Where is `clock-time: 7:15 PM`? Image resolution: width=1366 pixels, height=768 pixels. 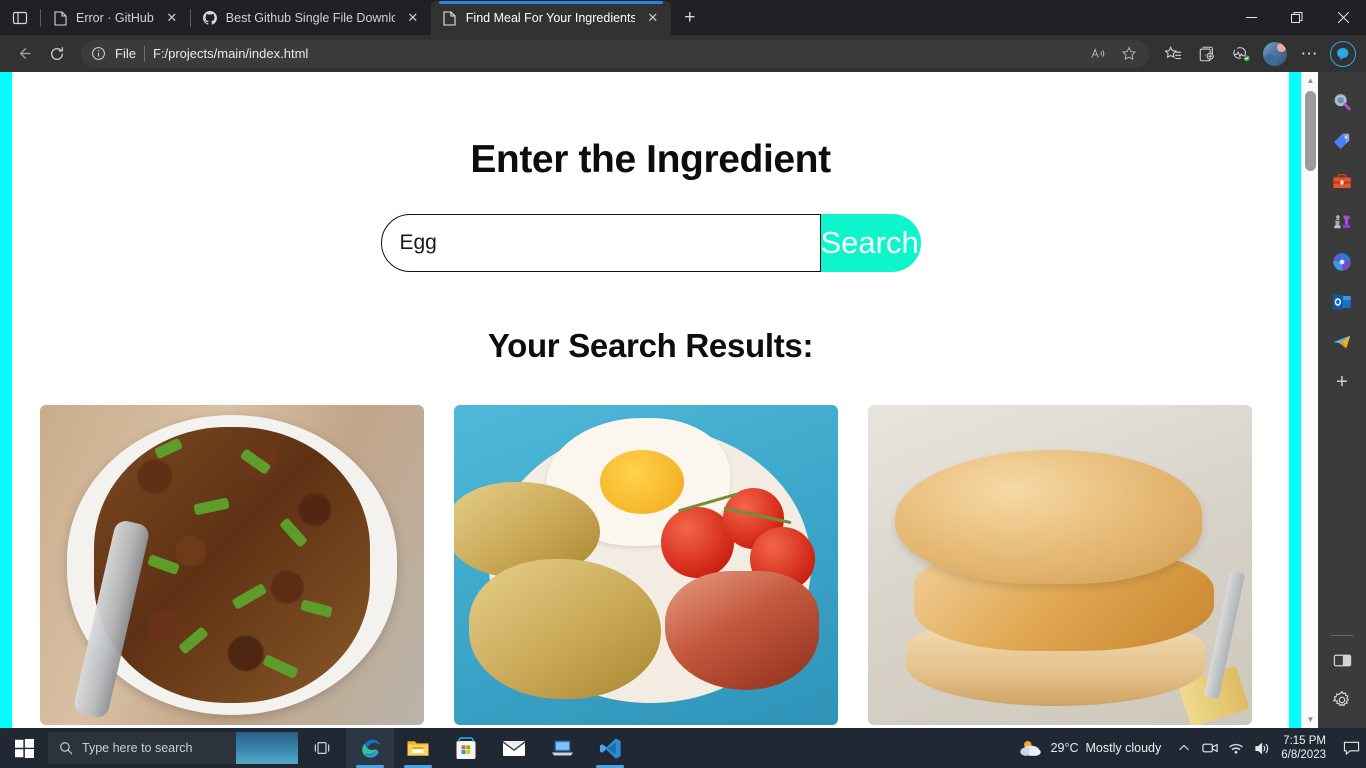
clock-time: 7:15 PM is located at coordinates (1304, 741).